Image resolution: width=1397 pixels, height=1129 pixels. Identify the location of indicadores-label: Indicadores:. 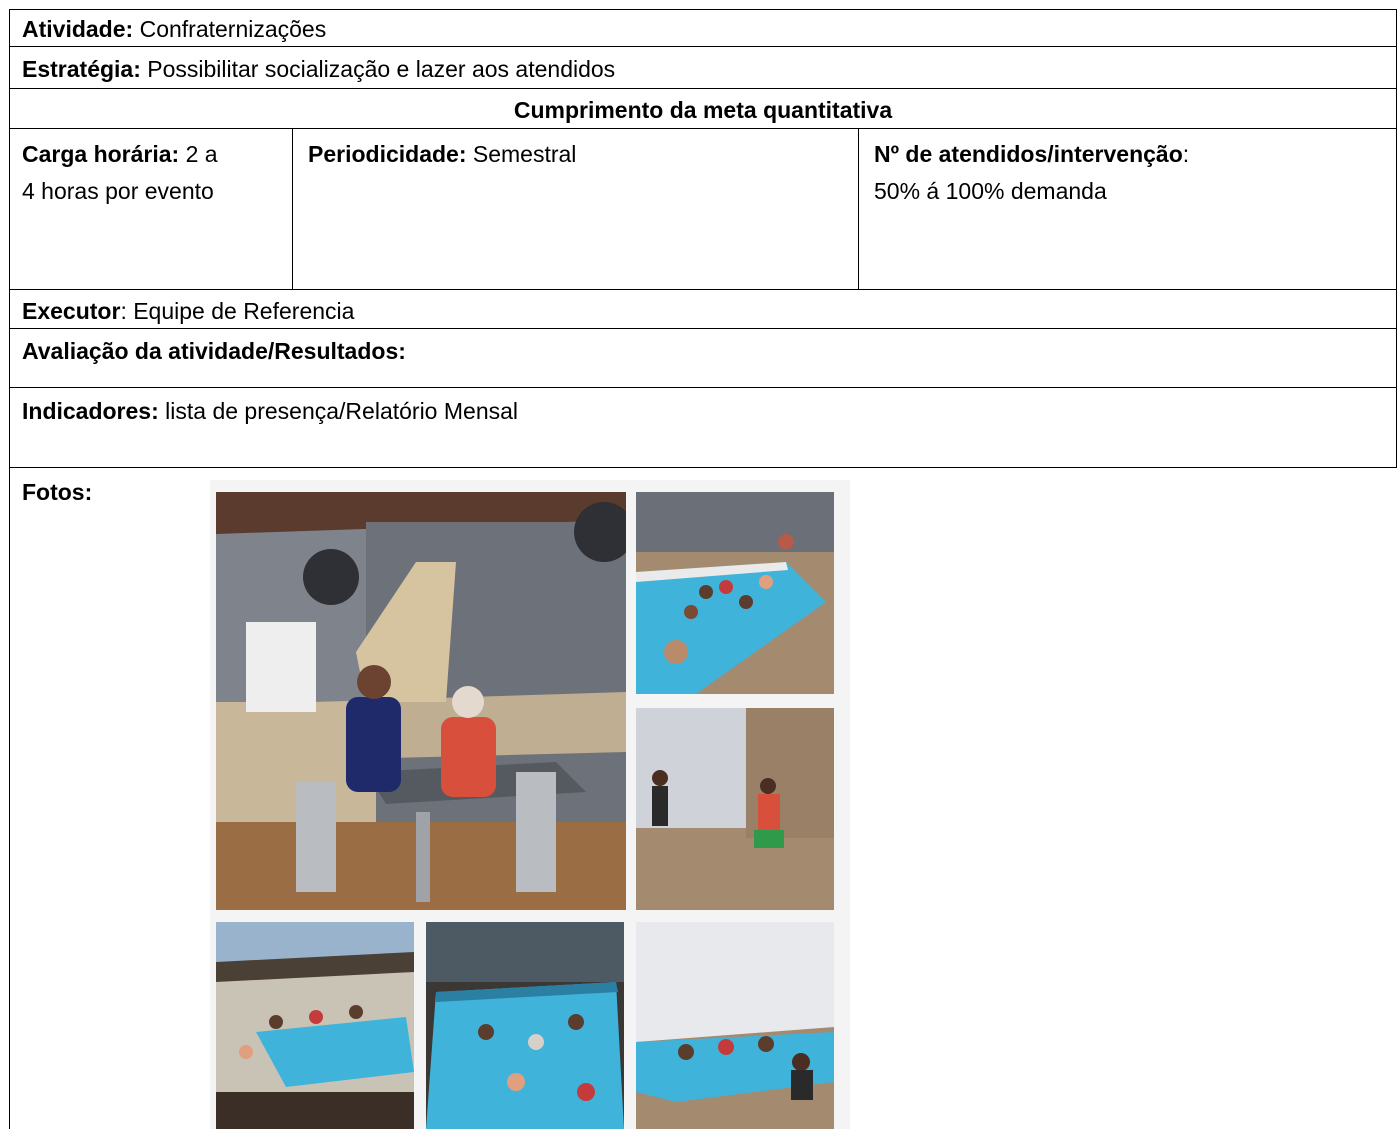
(90, 411).